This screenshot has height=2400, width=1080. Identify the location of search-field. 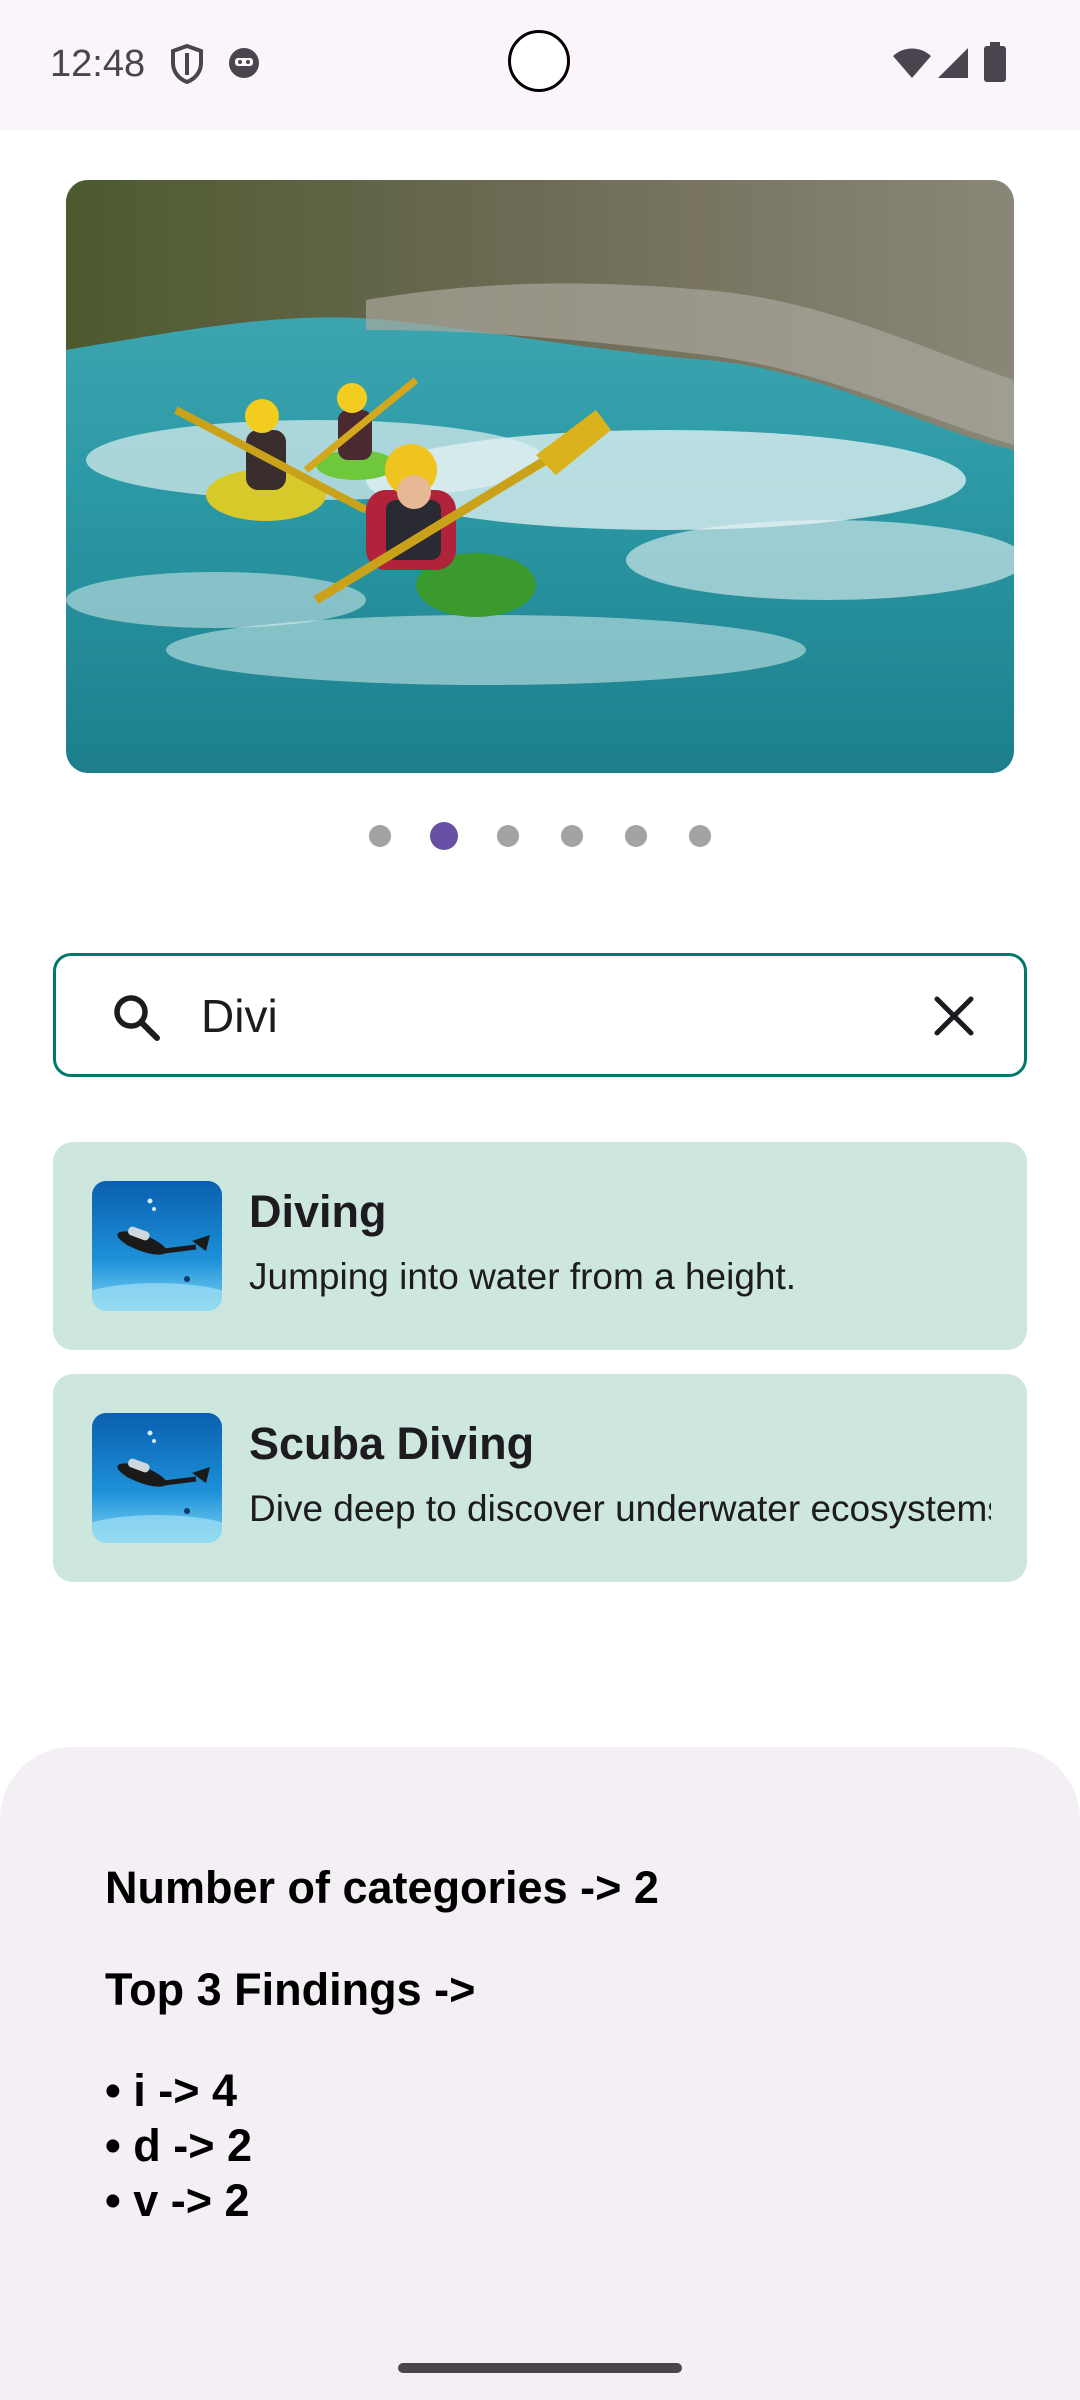
(540, 1015).